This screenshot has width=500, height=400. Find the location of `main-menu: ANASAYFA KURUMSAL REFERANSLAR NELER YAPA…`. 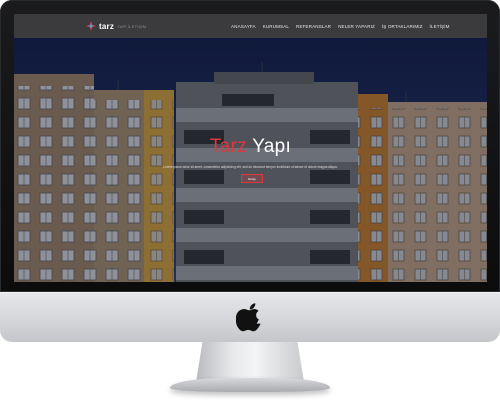

main-menu: ANASAYFA KURUMSAL REFERANSLAR NELER YAPA… is located at coordinates (340, 26).